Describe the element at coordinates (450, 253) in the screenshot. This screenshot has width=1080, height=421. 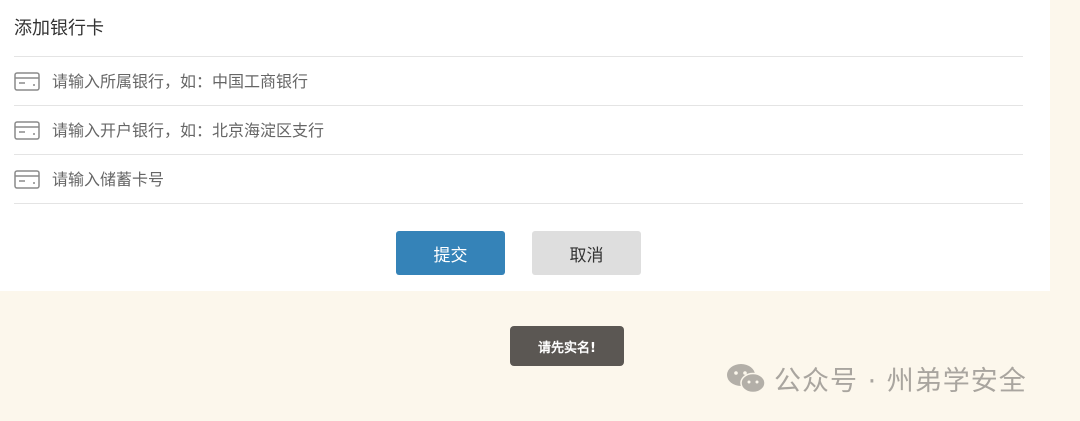
I see `submit-button: 提交` at that location.